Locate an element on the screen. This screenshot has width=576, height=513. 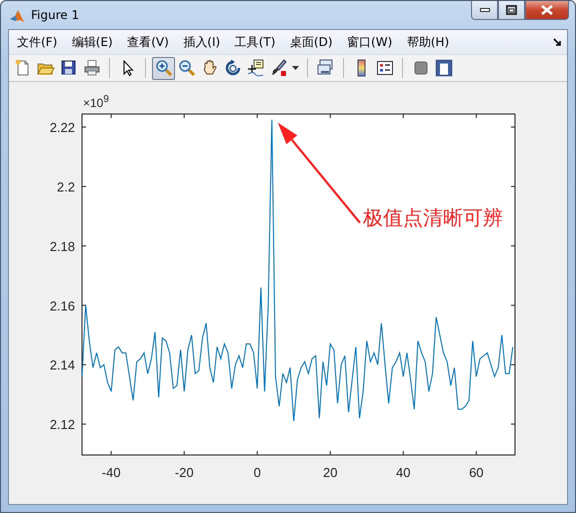
rotate-icon is located at coordinates (233, 68).